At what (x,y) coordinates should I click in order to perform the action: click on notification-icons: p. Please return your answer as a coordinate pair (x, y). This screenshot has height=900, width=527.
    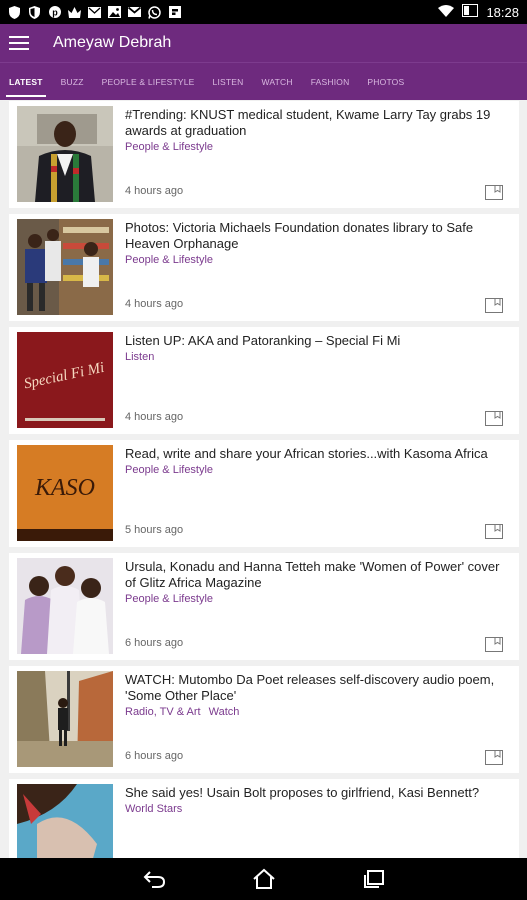
    Looking at the image, I should click on (94, 12).